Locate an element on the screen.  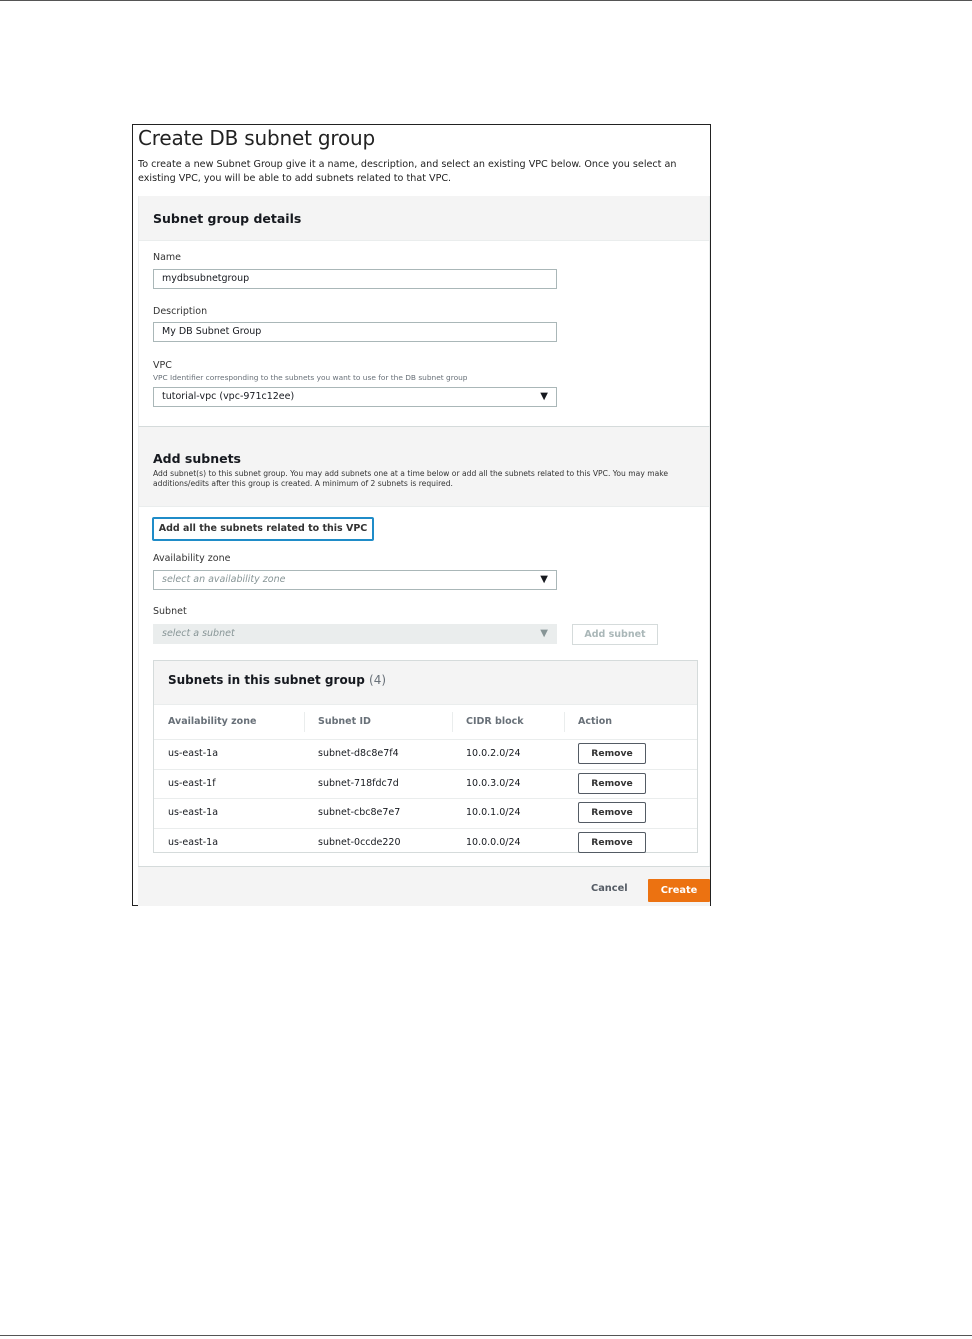
page-bottom-rule is located at coordinates (486, 1335).